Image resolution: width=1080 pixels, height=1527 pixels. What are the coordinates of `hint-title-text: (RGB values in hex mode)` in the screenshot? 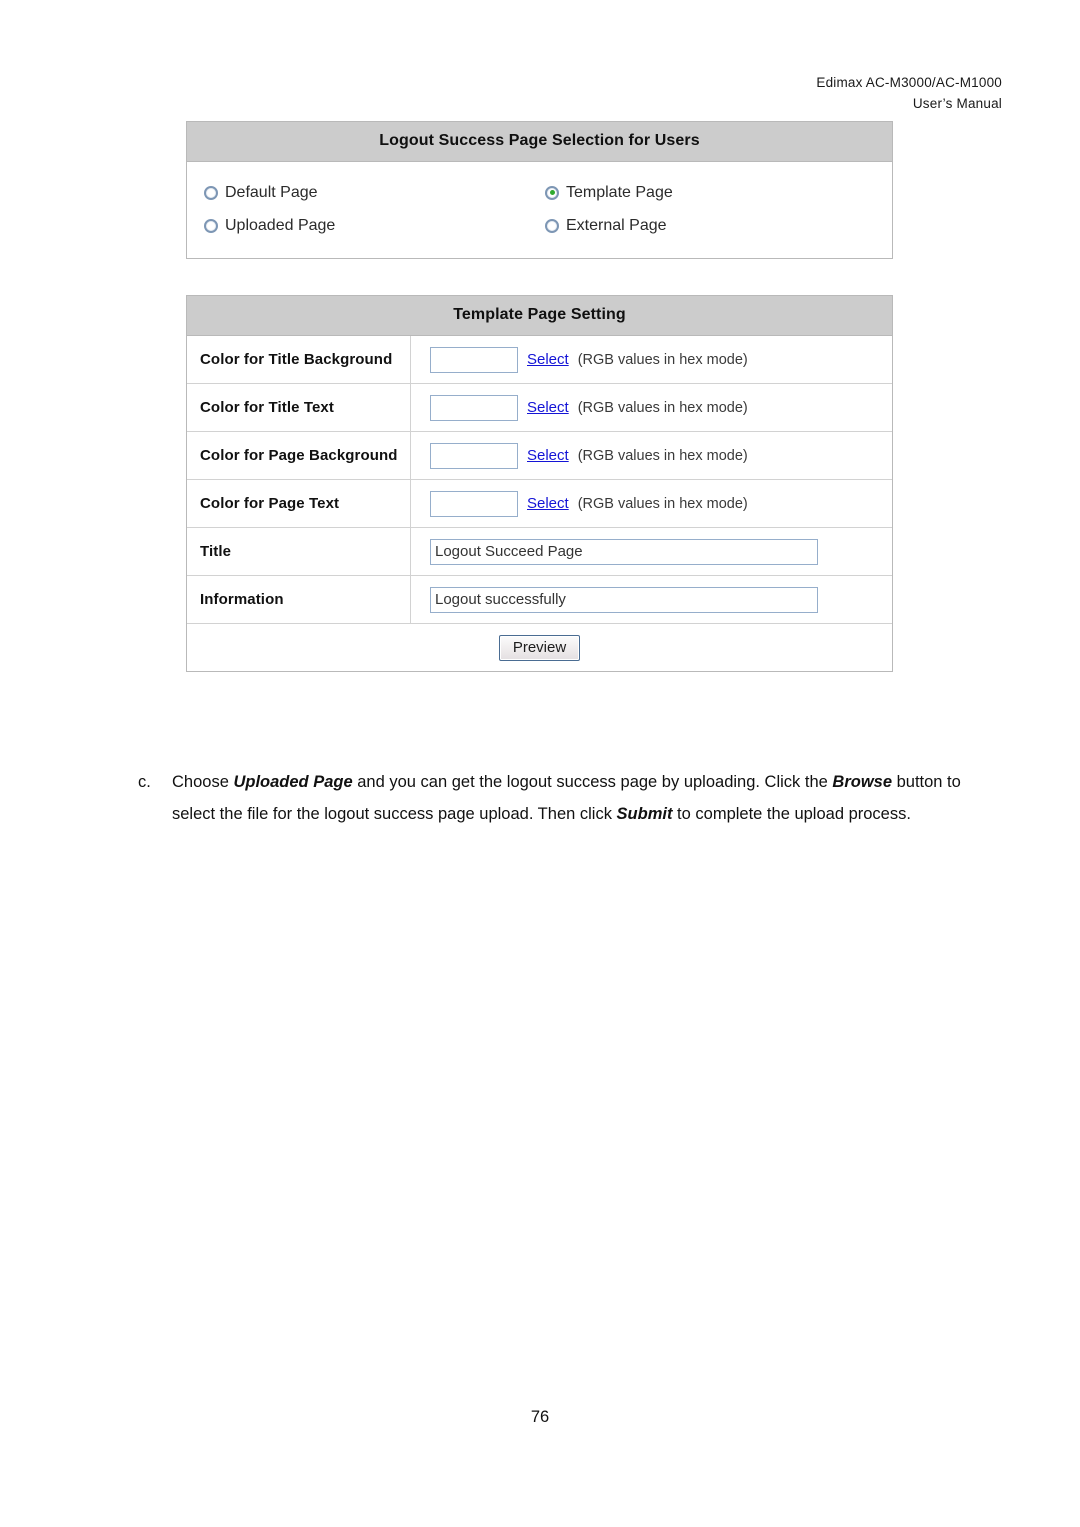 It's located at (662, 407).